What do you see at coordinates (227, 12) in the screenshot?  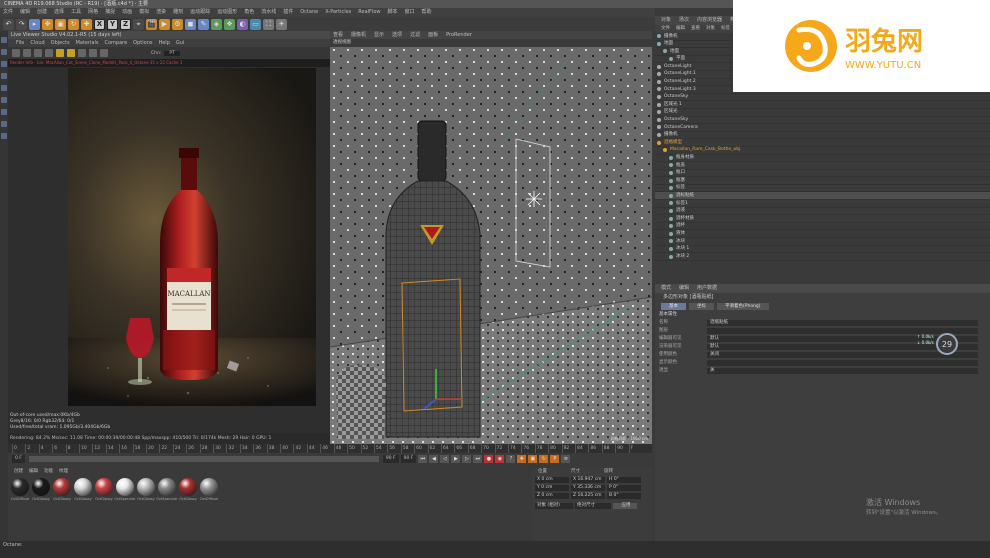 I see `menu-item-12: 运动图形` at bounding box center [227, 12].